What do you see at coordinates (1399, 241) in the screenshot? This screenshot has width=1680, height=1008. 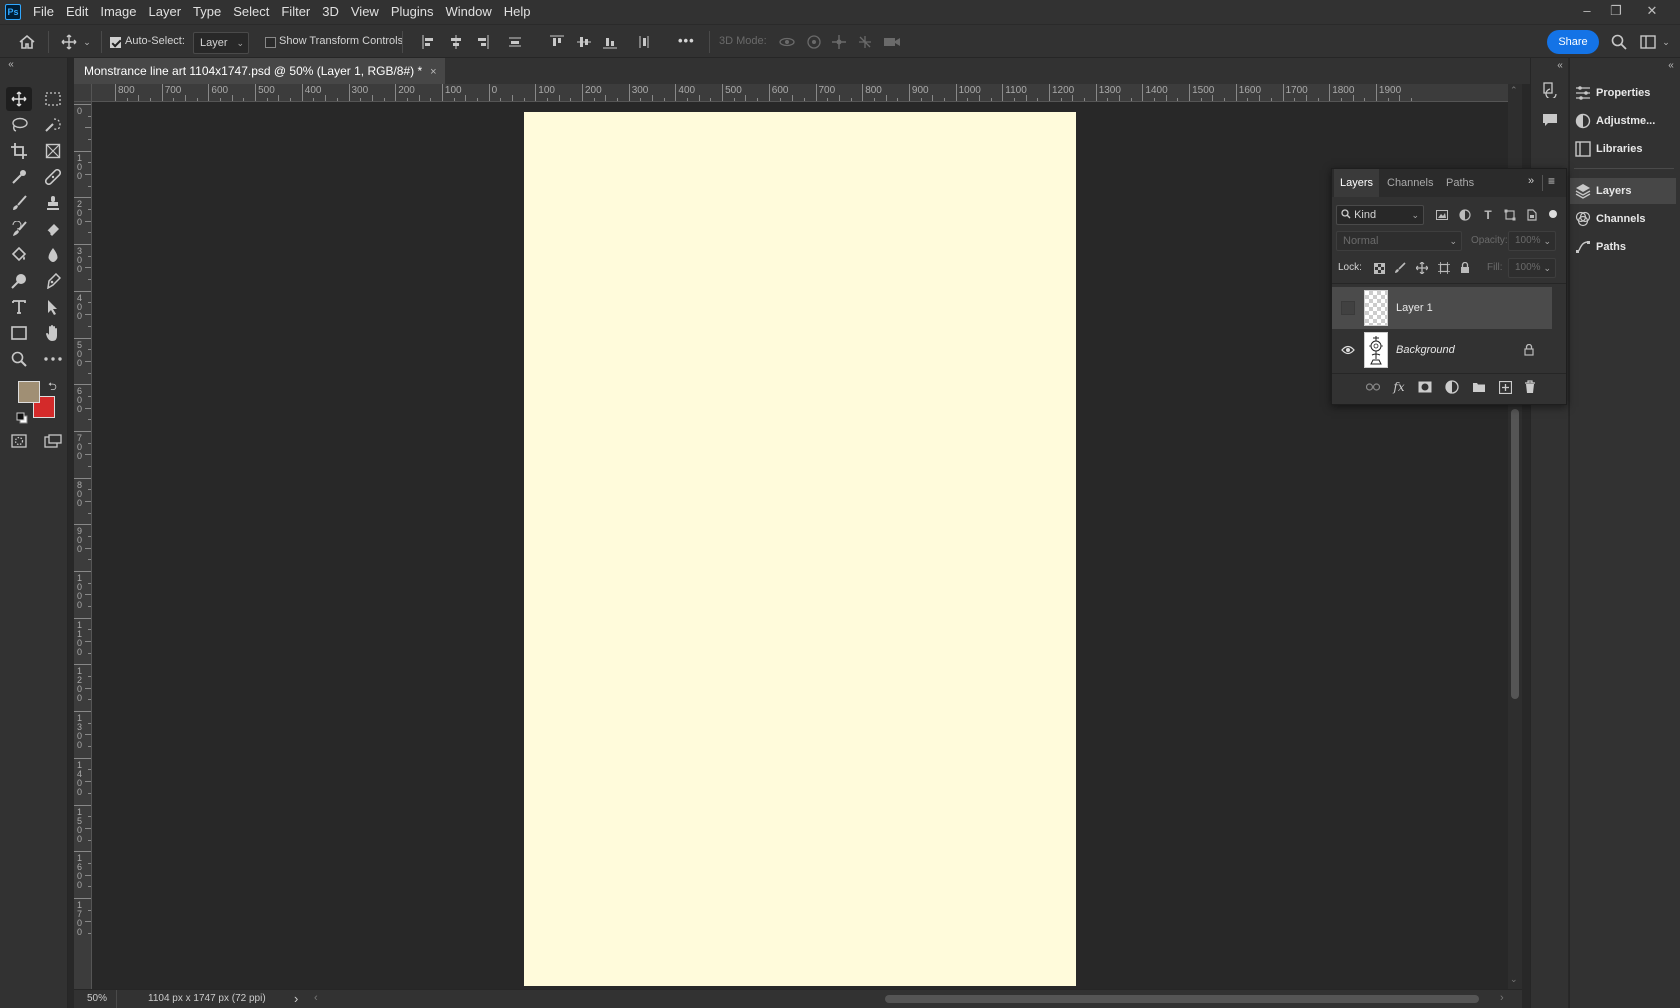 I see `blend-mode-dropdown: Normal ⌄` at bounding box center [1399, 241].